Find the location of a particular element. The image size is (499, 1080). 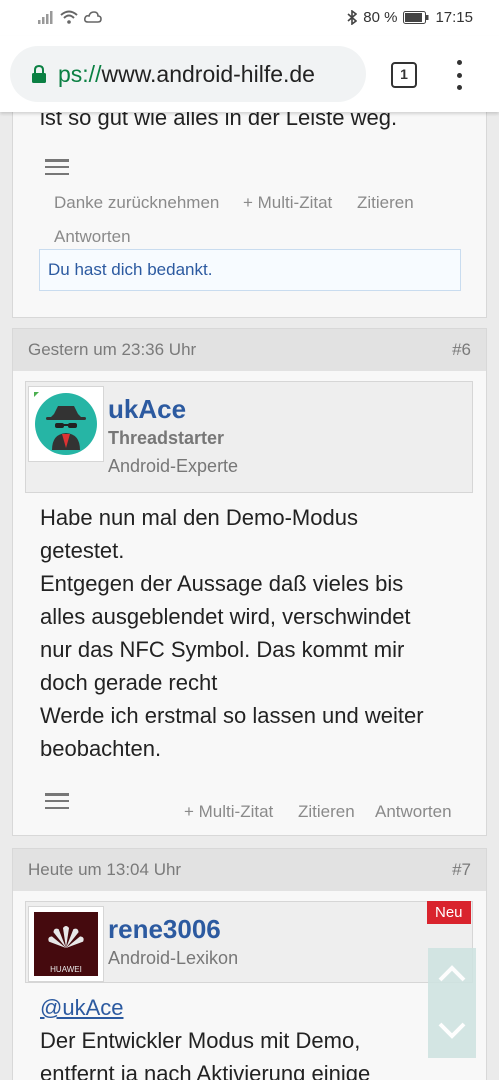

avatar: HUAWEI is located at coordinates (66, 944).